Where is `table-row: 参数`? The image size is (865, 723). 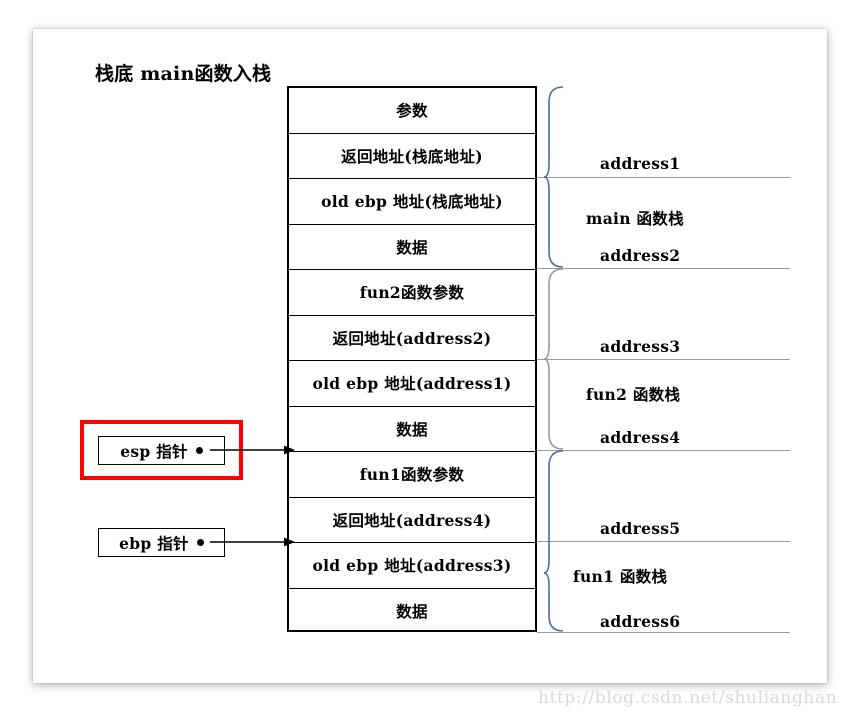
table-row: 参数 is located at coordinates (412, 111).